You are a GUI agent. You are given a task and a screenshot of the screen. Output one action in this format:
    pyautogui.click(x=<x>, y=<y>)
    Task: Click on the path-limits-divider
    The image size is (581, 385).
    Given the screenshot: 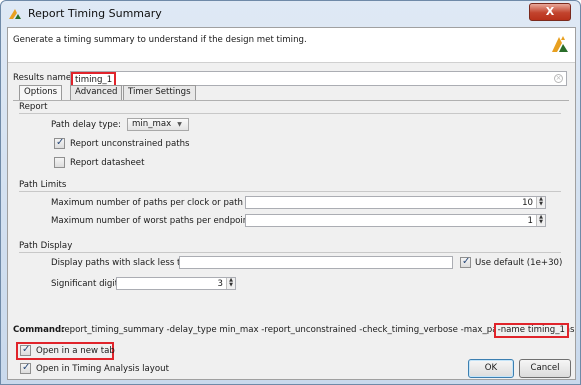 What is the action you would take?
    pyautogui.click(x=290, y=191)
    